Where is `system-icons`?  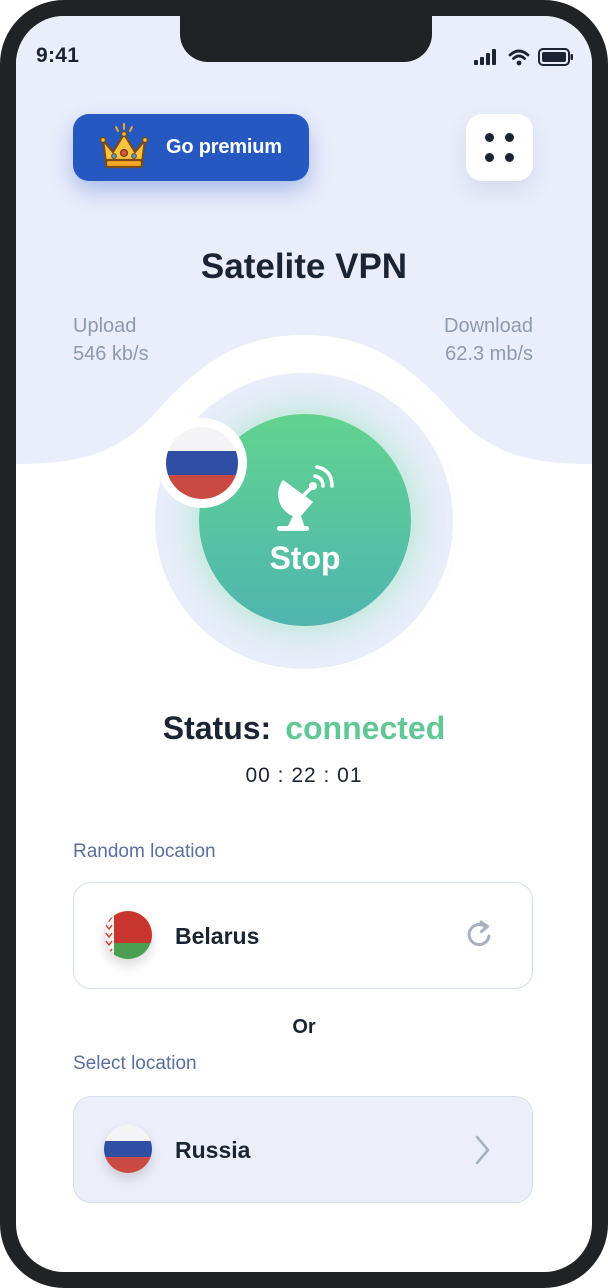
system-icons is located at coordinates (524, 57).